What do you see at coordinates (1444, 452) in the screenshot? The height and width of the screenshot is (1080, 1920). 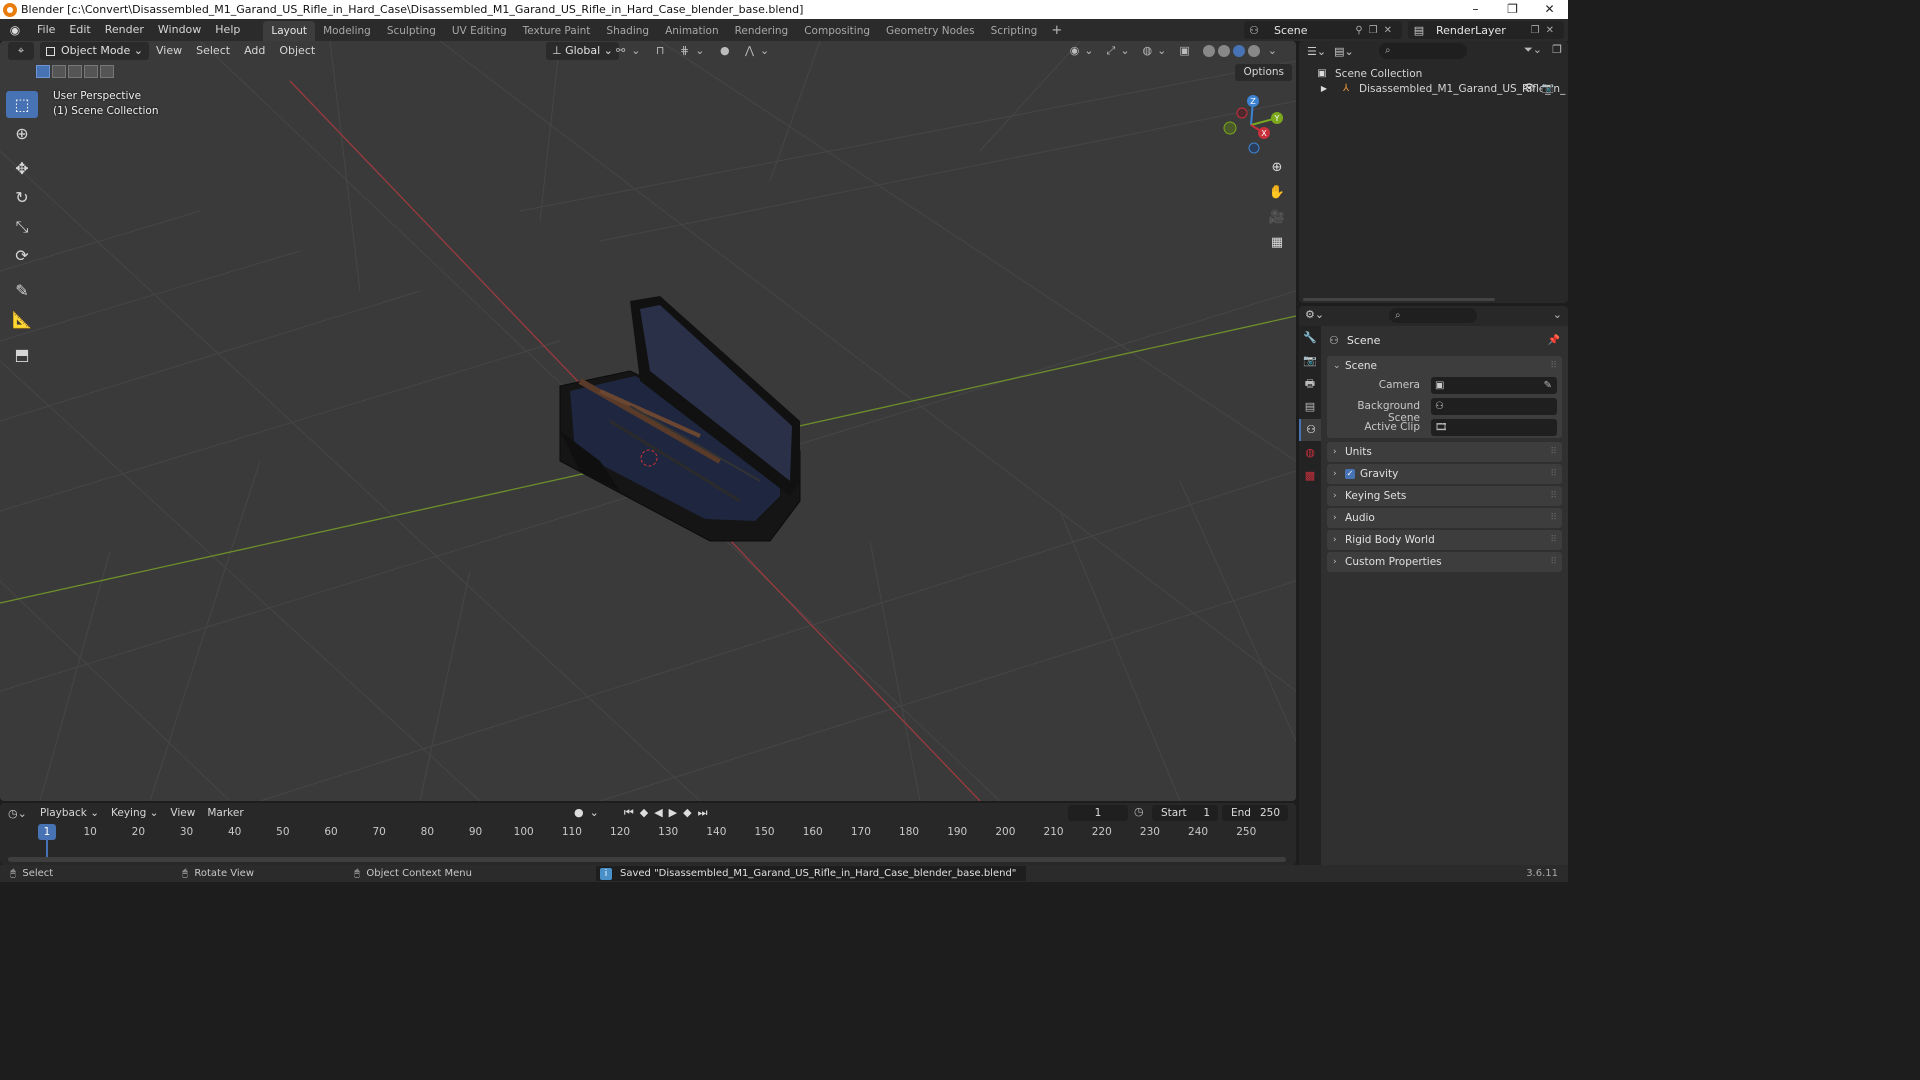 I see `units-panel-header: › Units ⠿` at bounding box center [1444, 452].